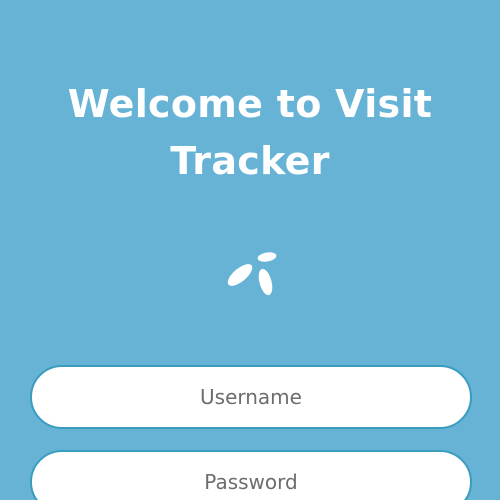 This screenshot has width=500, height=500. Describe the element at coordinates (252, 275) in the screenshot. I see `telenor-propeller-icon` at that location.